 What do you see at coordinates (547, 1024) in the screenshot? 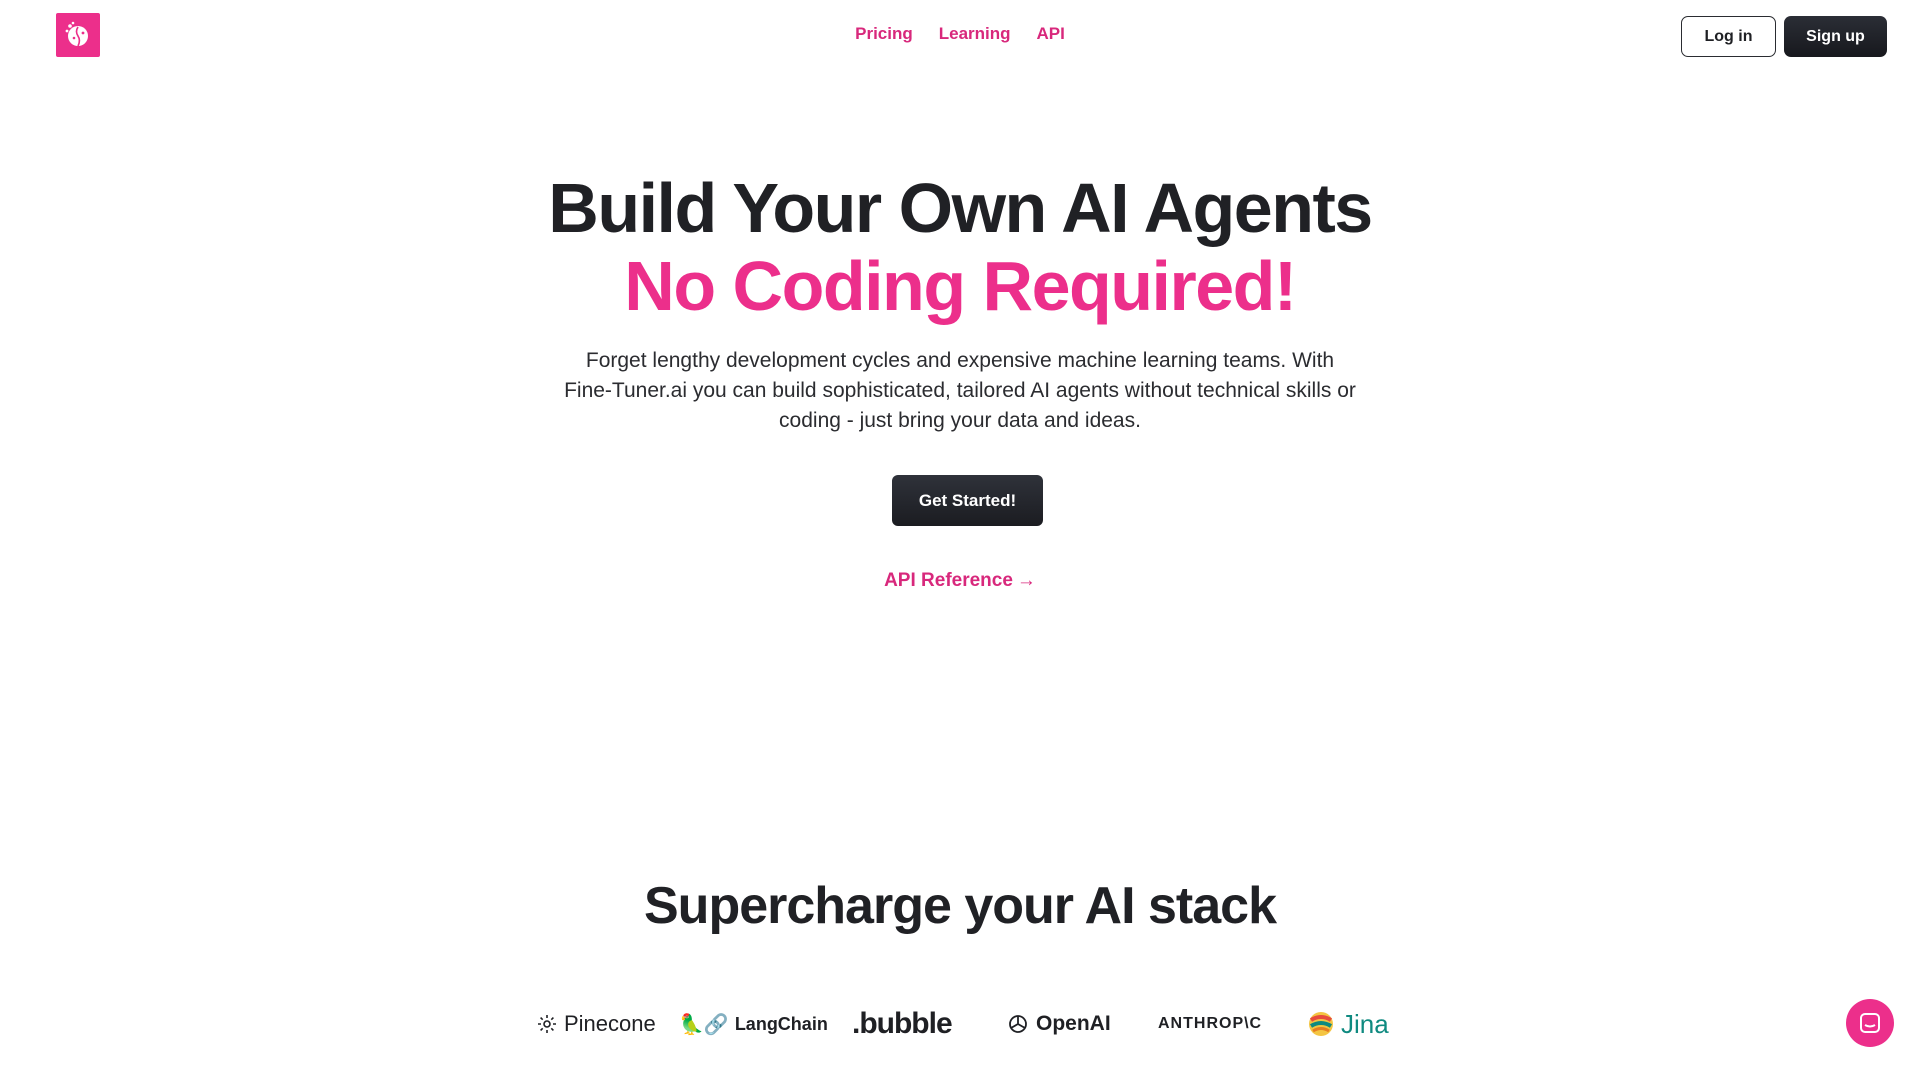
I see `pinecone-icon` at bounding box center [547, 1024].